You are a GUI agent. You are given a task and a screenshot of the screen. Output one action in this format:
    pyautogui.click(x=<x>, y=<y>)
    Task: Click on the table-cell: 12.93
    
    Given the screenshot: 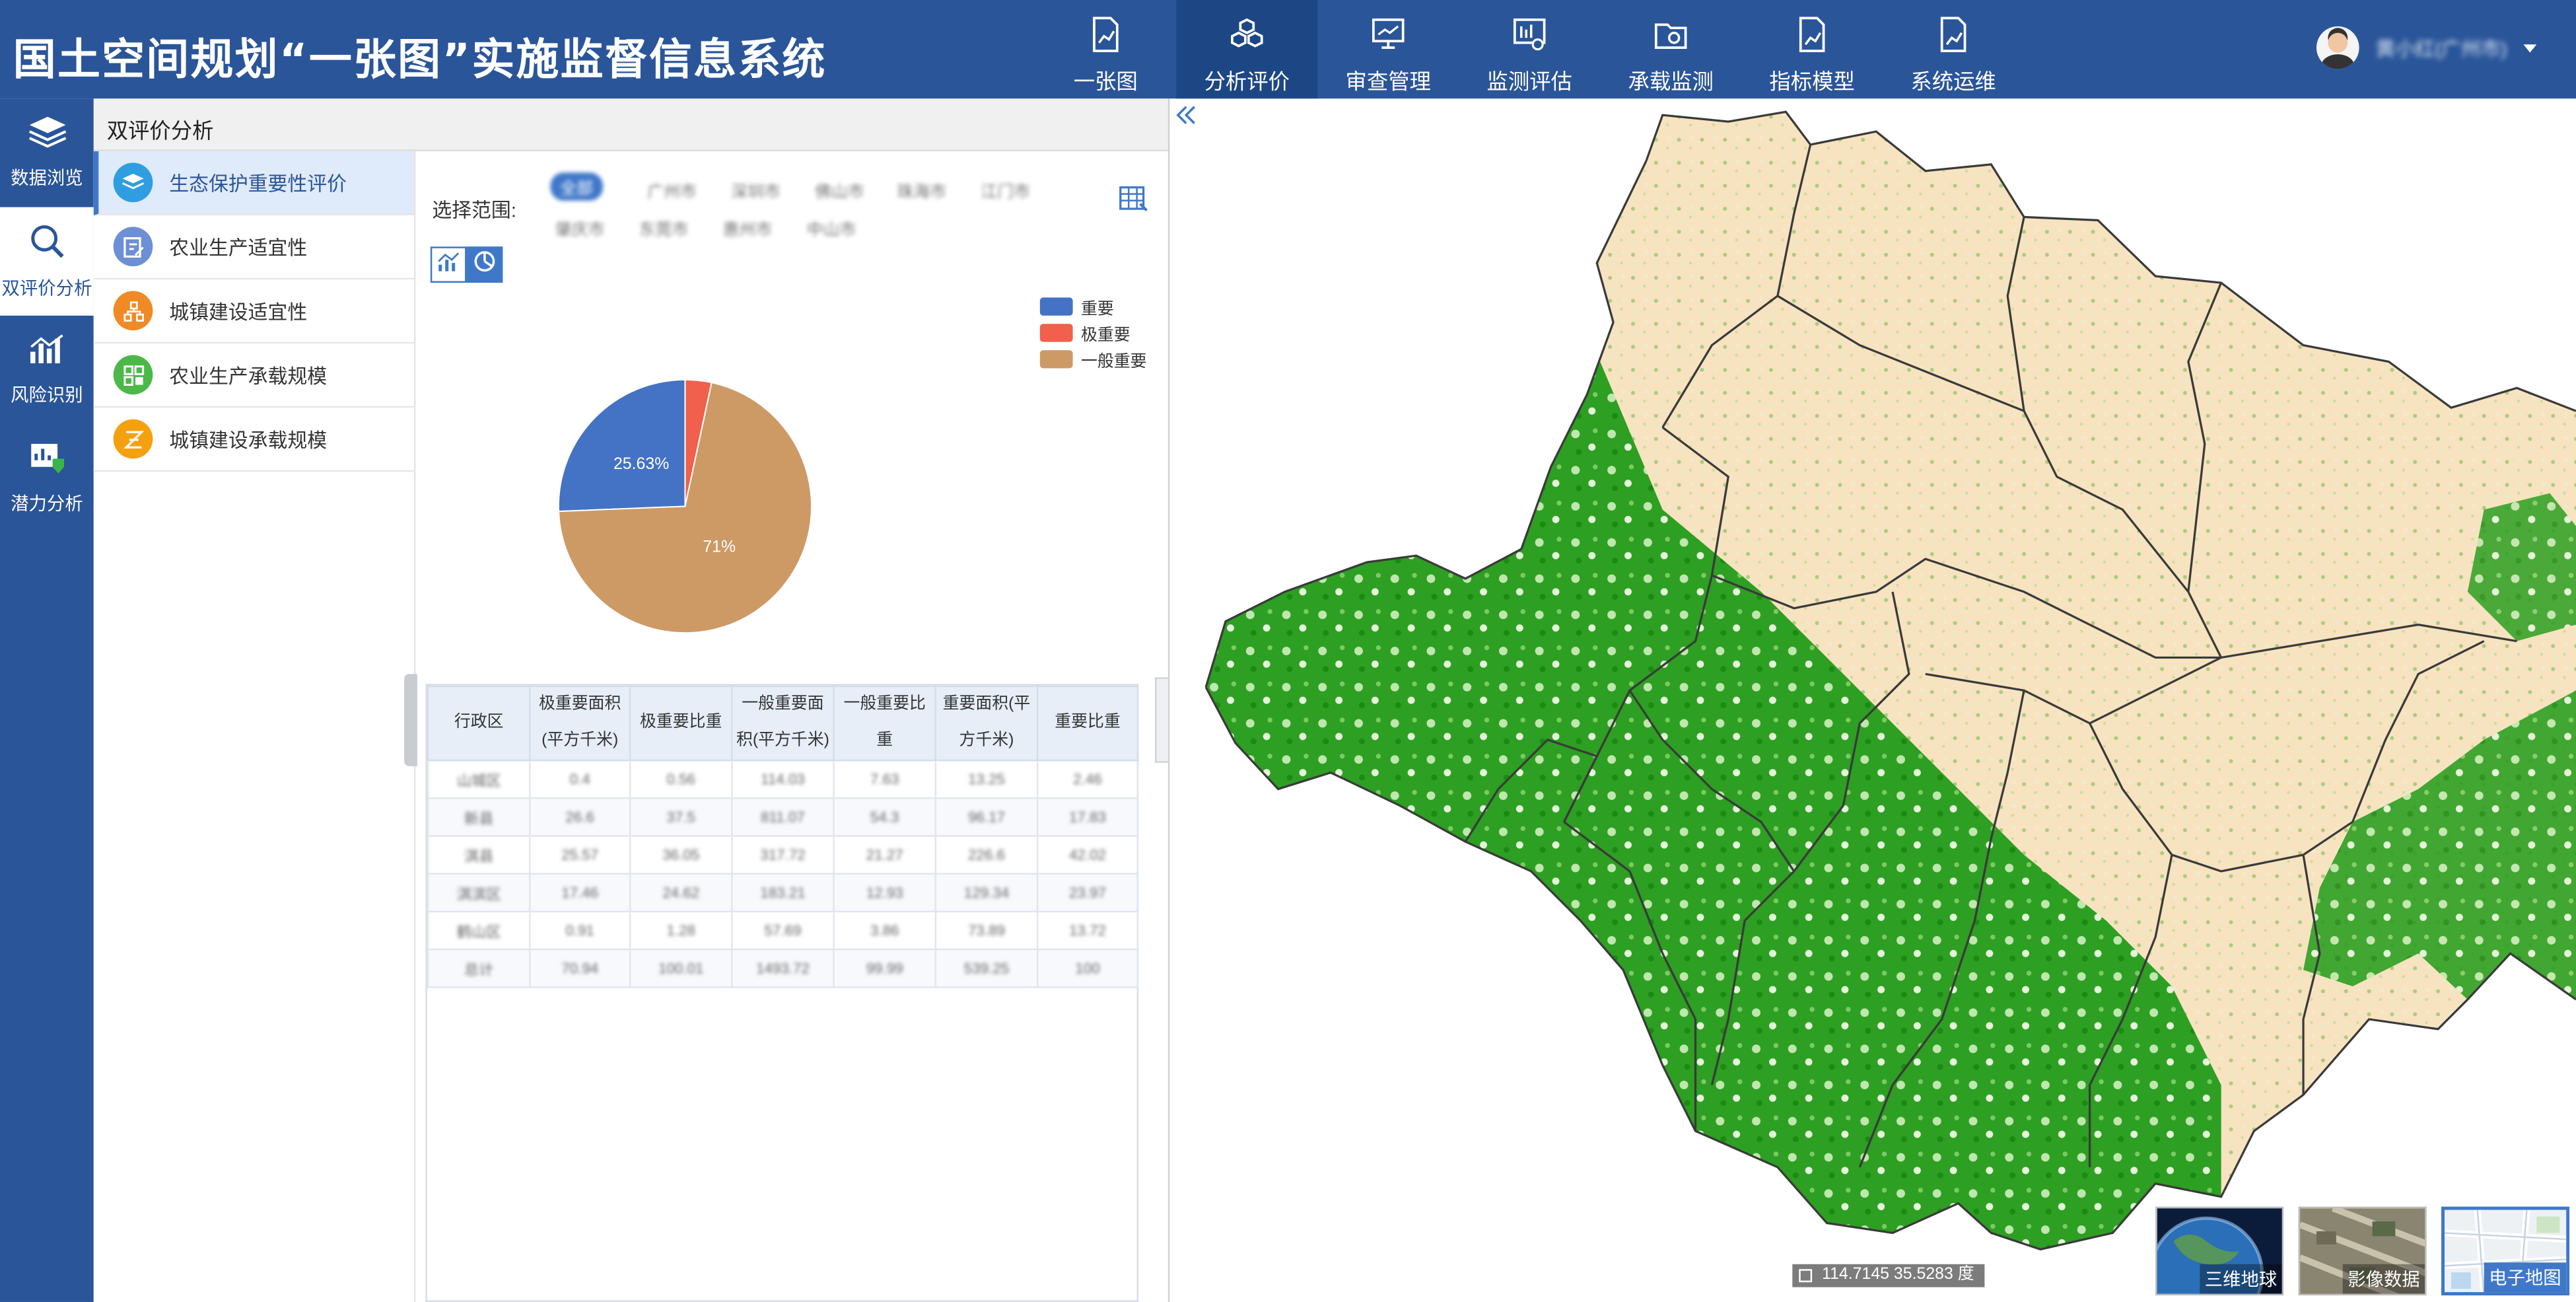 What is the action you would take?
    pyautogui.click(x=885, y=893)
    